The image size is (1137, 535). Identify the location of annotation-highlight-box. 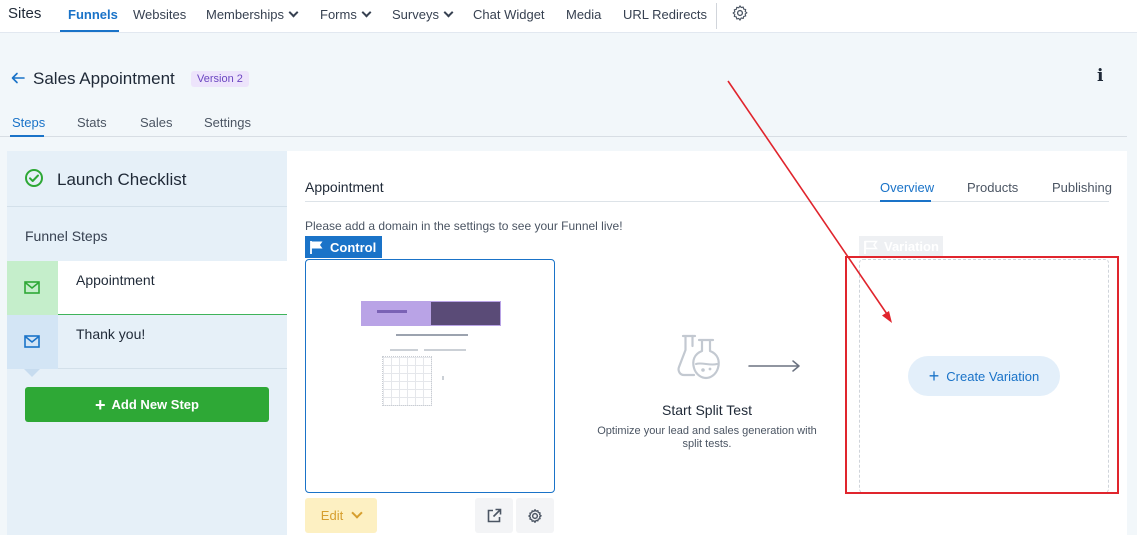
(982, 375).